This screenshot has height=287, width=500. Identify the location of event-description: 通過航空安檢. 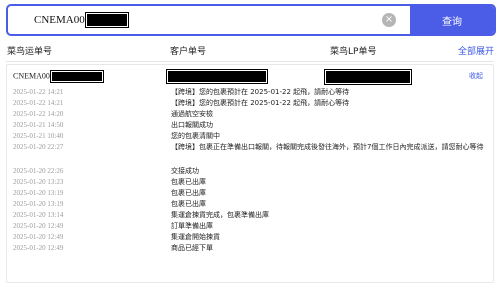
(192, 114).